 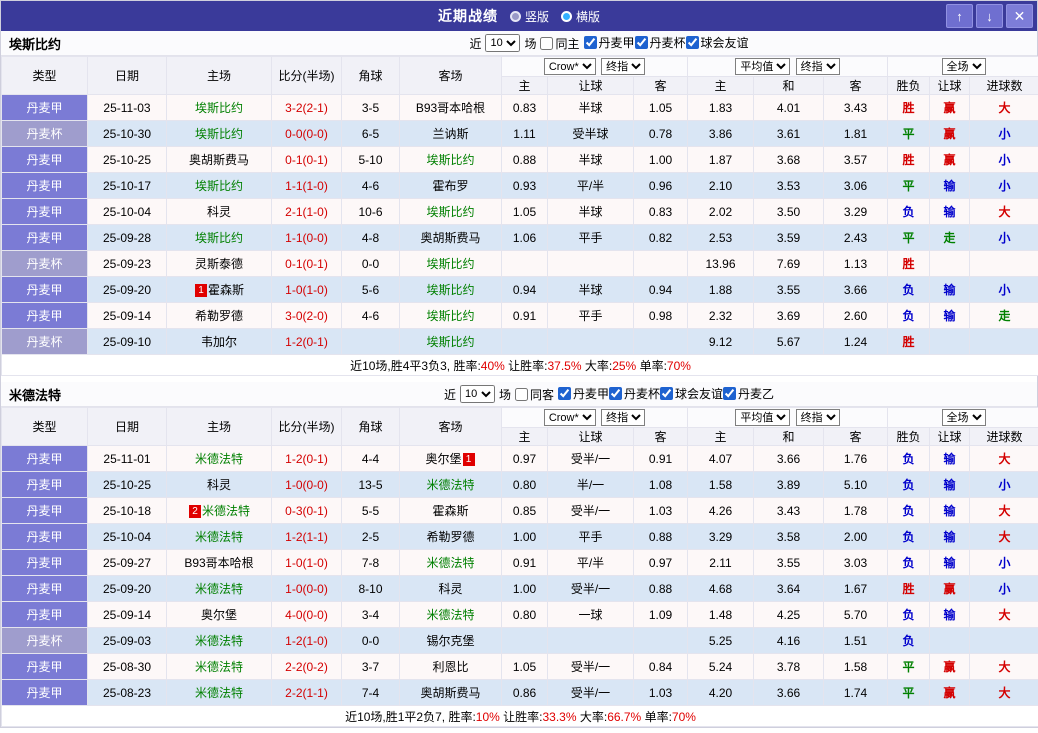 I want to click on away-team: 霍森斯, so click(x=450, y=510).